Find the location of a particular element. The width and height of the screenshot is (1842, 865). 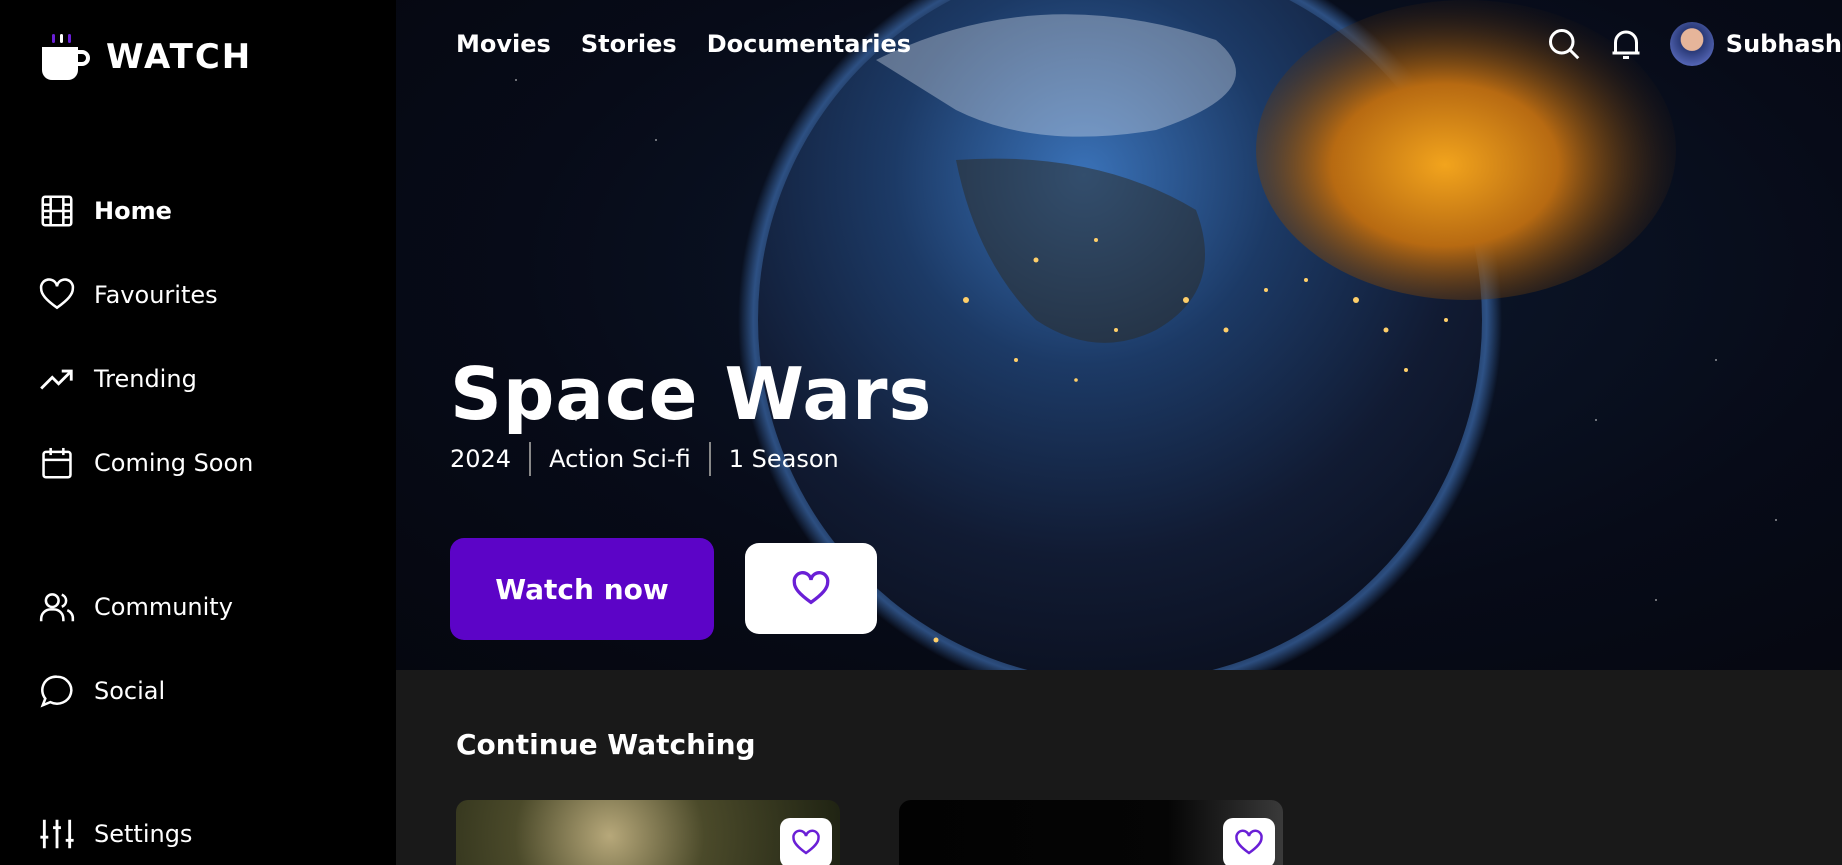

sidebar-item-community: Community is located at coordinates (135, 607).